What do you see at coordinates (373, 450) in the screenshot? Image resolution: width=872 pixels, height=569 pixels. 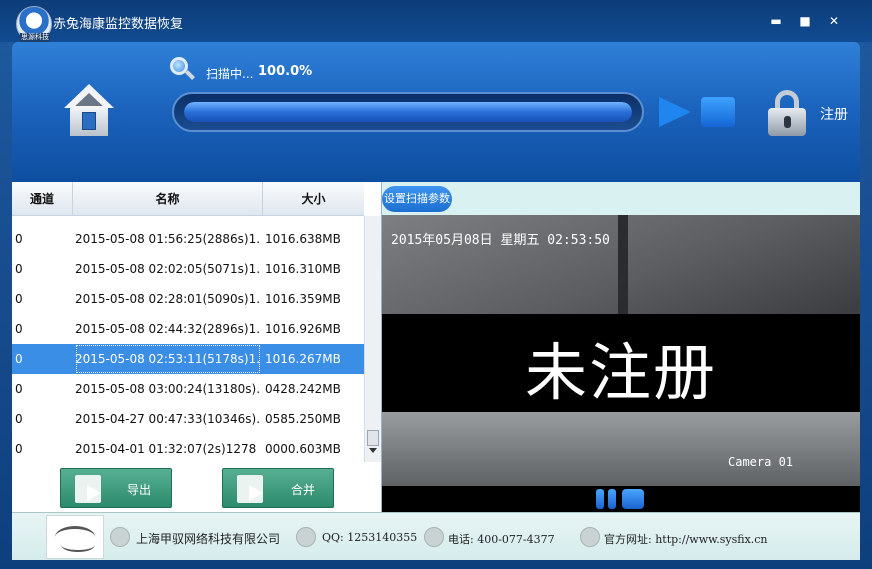 I see `scroll-down-icon` at bounding box center [373, 450].